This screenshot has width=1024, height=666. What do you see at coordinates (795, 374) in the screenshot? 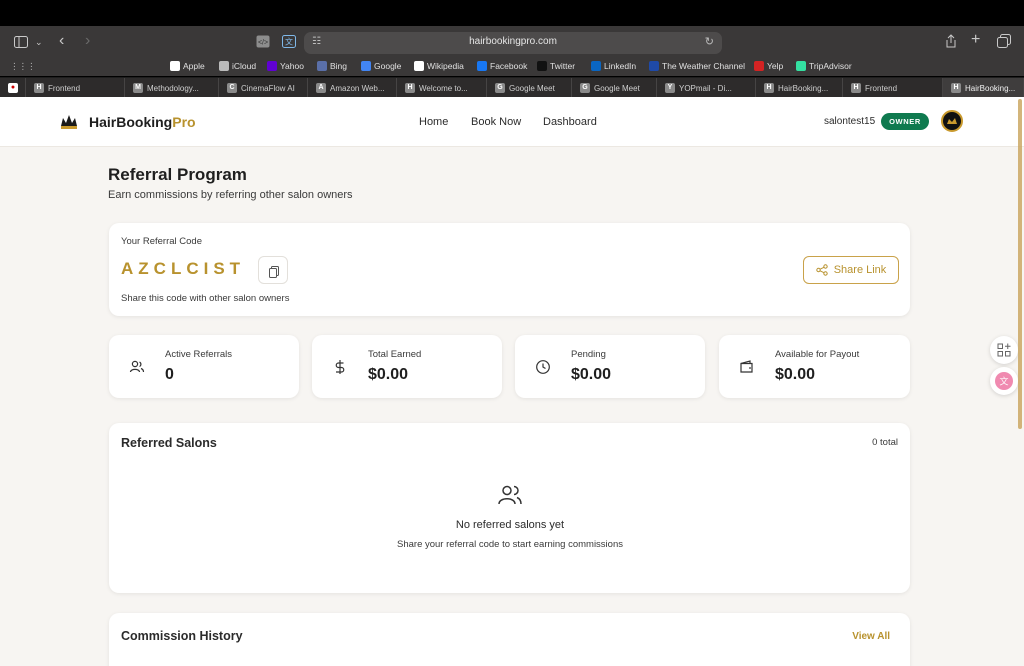
I see `stat-value: $0.00` at bounding box center [795, 374].